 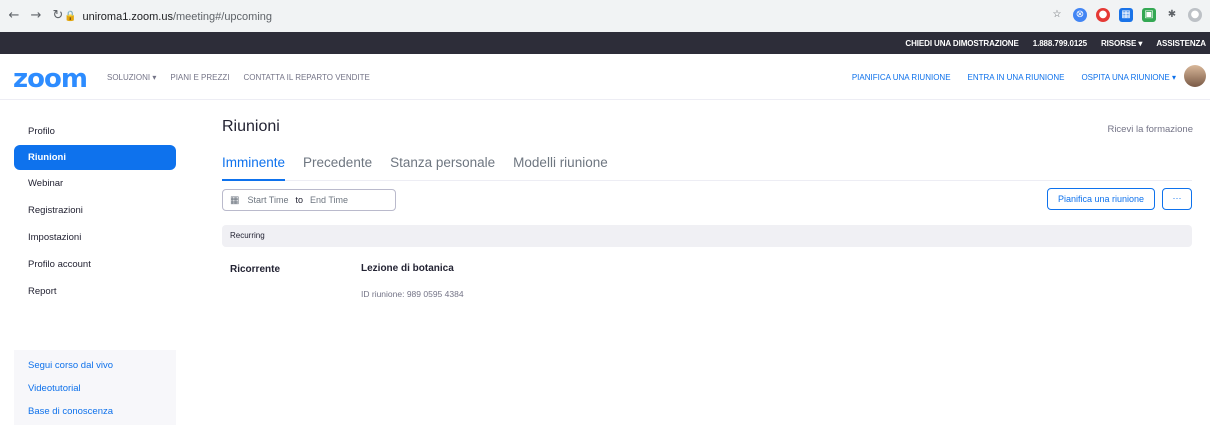 What do you see at coordinates (1128, 77) in the screenshot?
I see `host-meeting-menu: OSPITA UNA RIUNIONE ▾` at bounding box center [1128, 77].